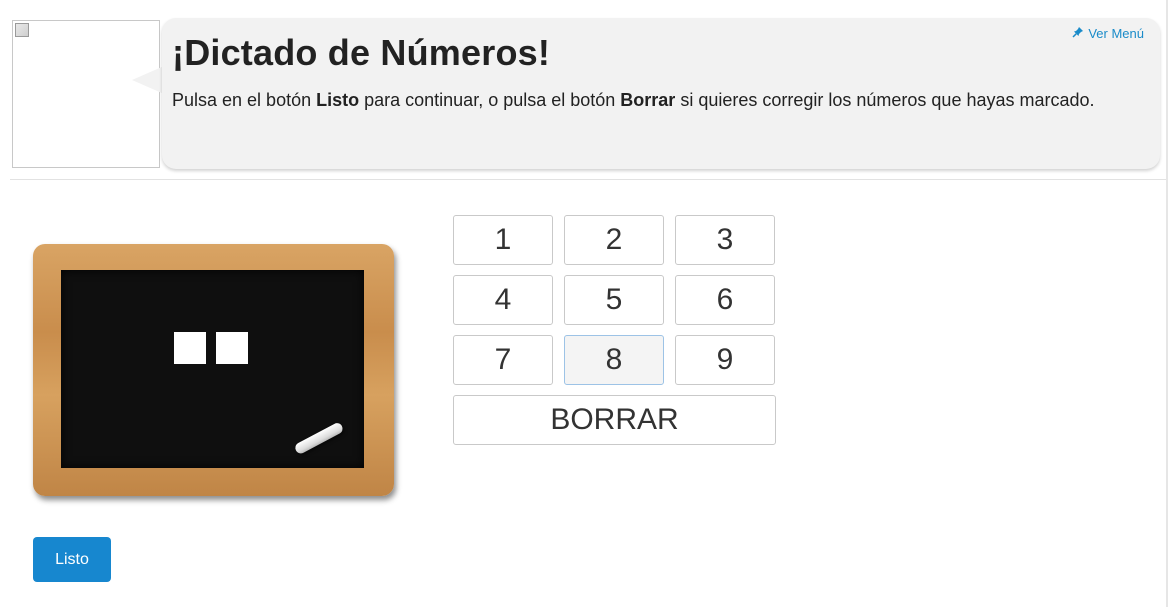 The image size is (1168, 607). I want to click on key-6: 6, so click(725, 300).